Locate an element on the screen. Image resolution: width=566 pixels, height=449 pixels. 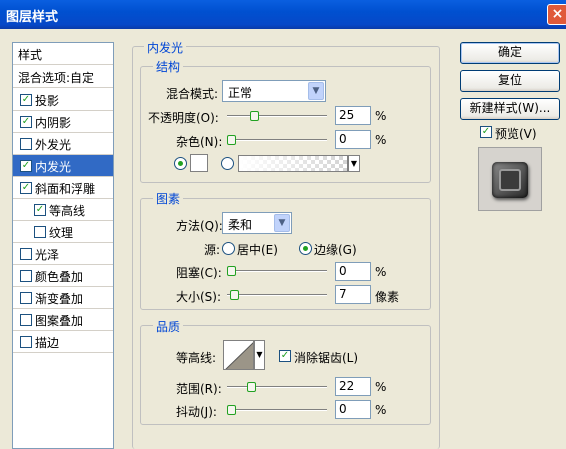
preview-label: 预览(V) is located at coordinates (516, 133).